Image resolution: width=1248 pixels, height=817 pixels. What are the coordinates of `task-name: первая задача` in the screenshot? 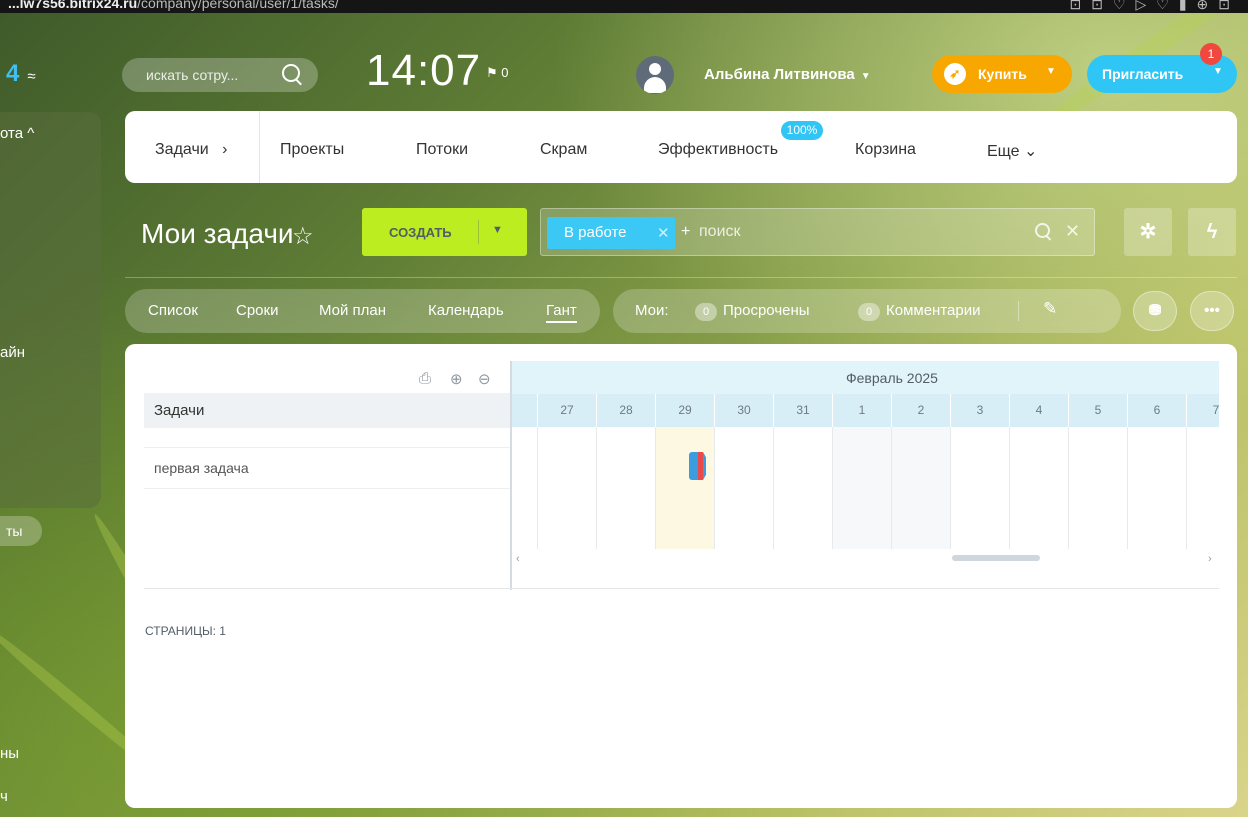 It's located at (201, 468).